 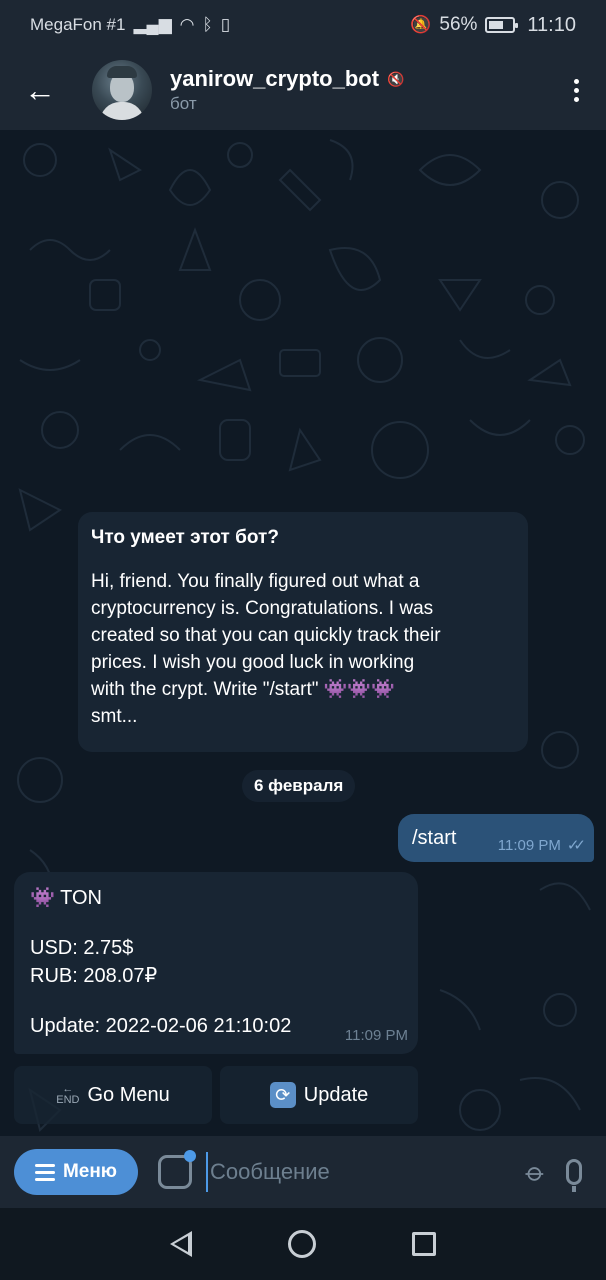 I want to click on bot-info-title: Что умеет этот бот?, so click(x=185, y=537).